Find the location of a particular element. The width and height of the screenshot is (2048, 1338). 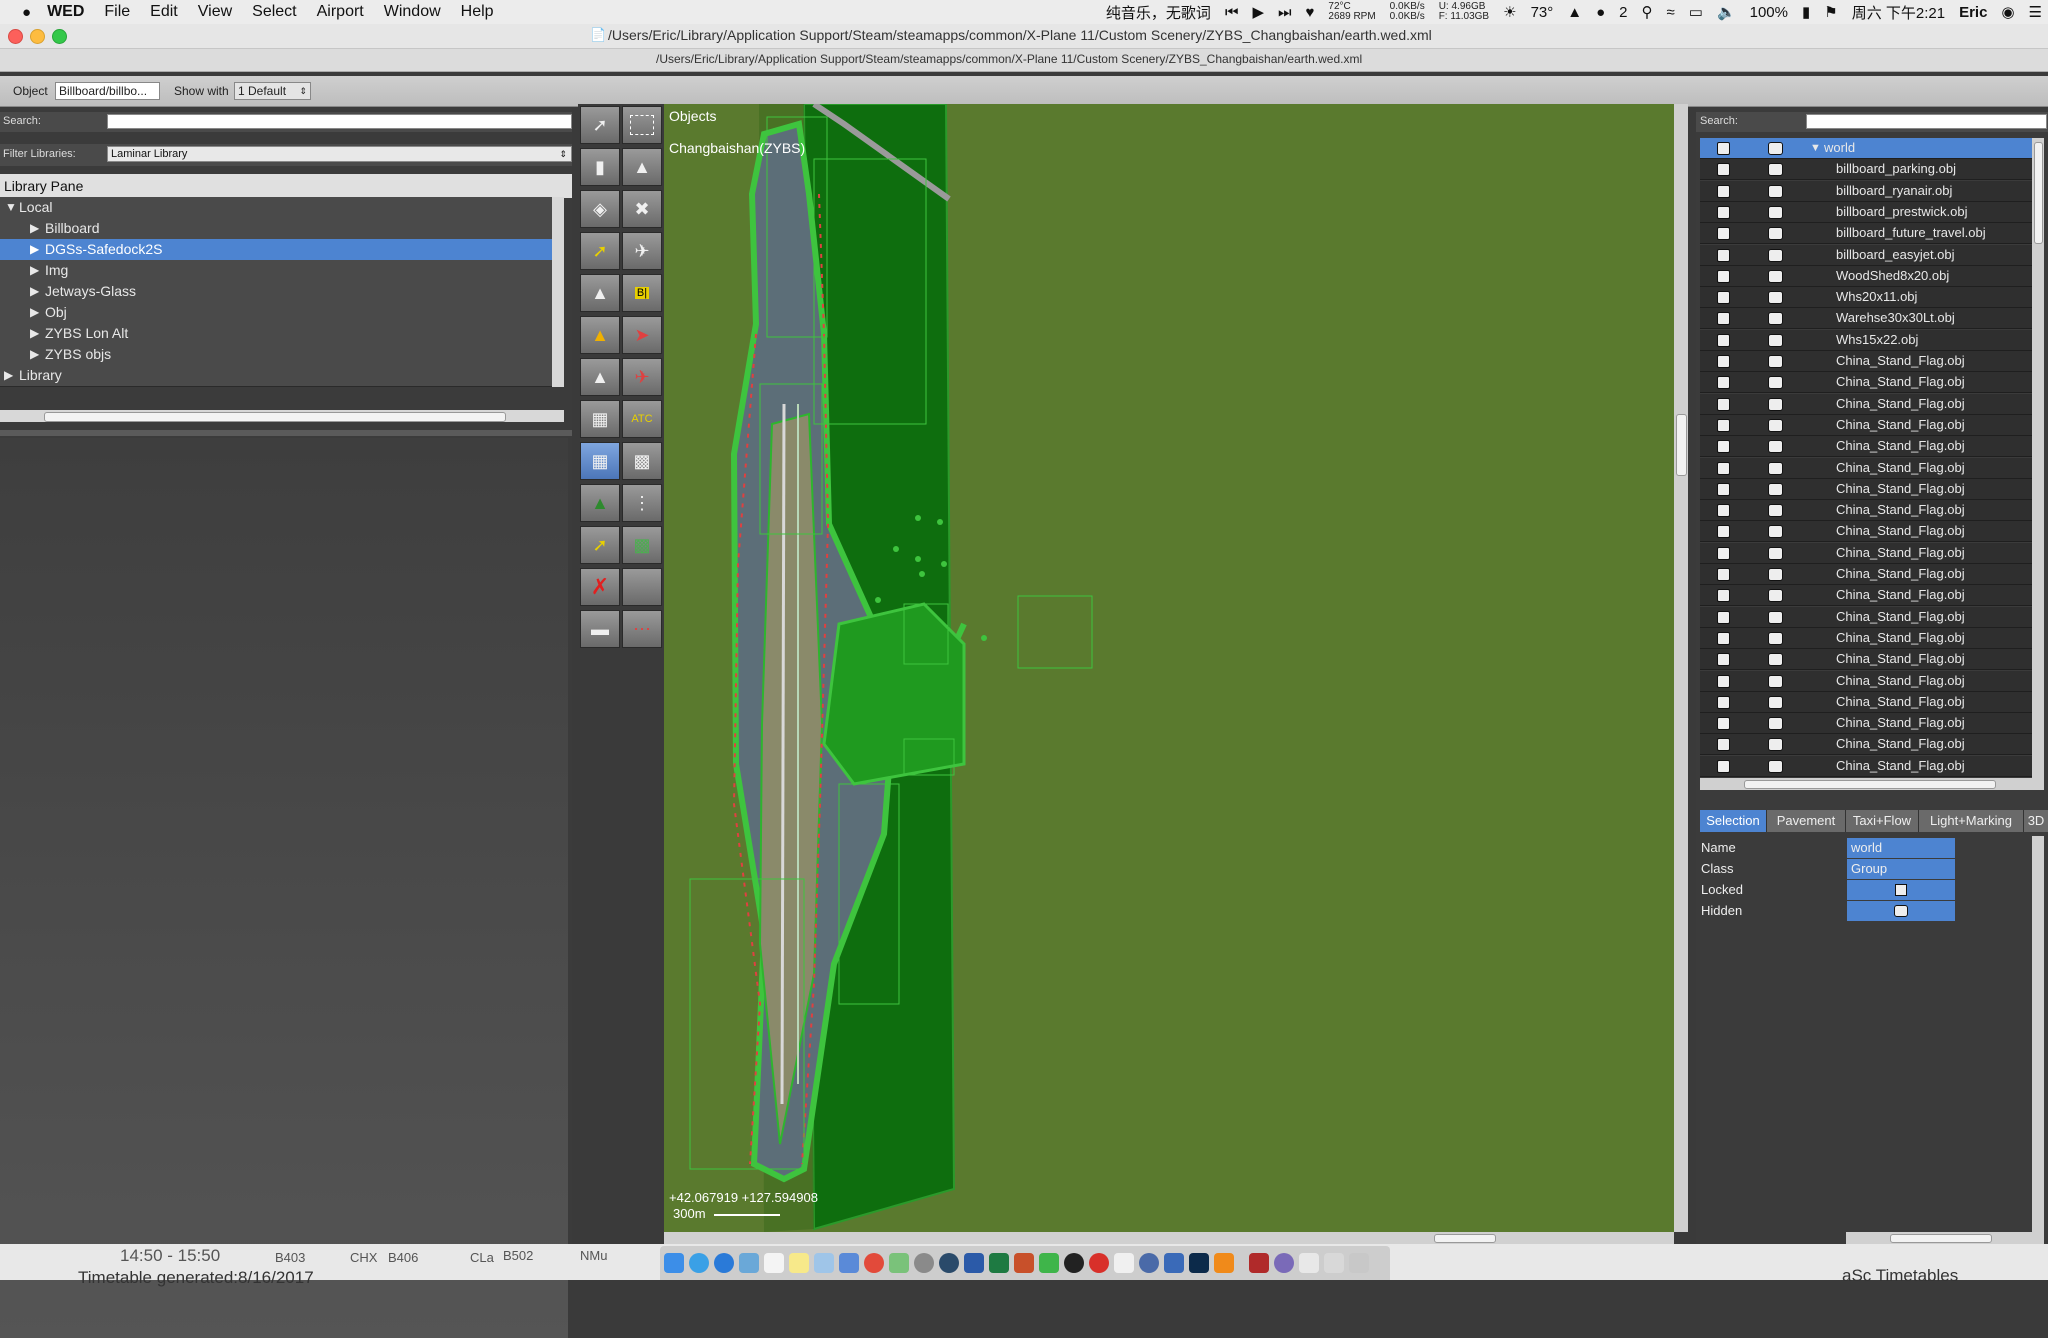

tower-viewpoint-button: ▲ is located at coordinates (600, 335).